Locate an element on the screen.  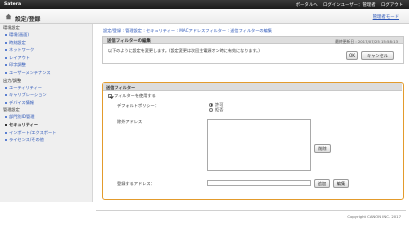
sidebar-item-utility: ユーティリティー is located at coordinates (46, 88).